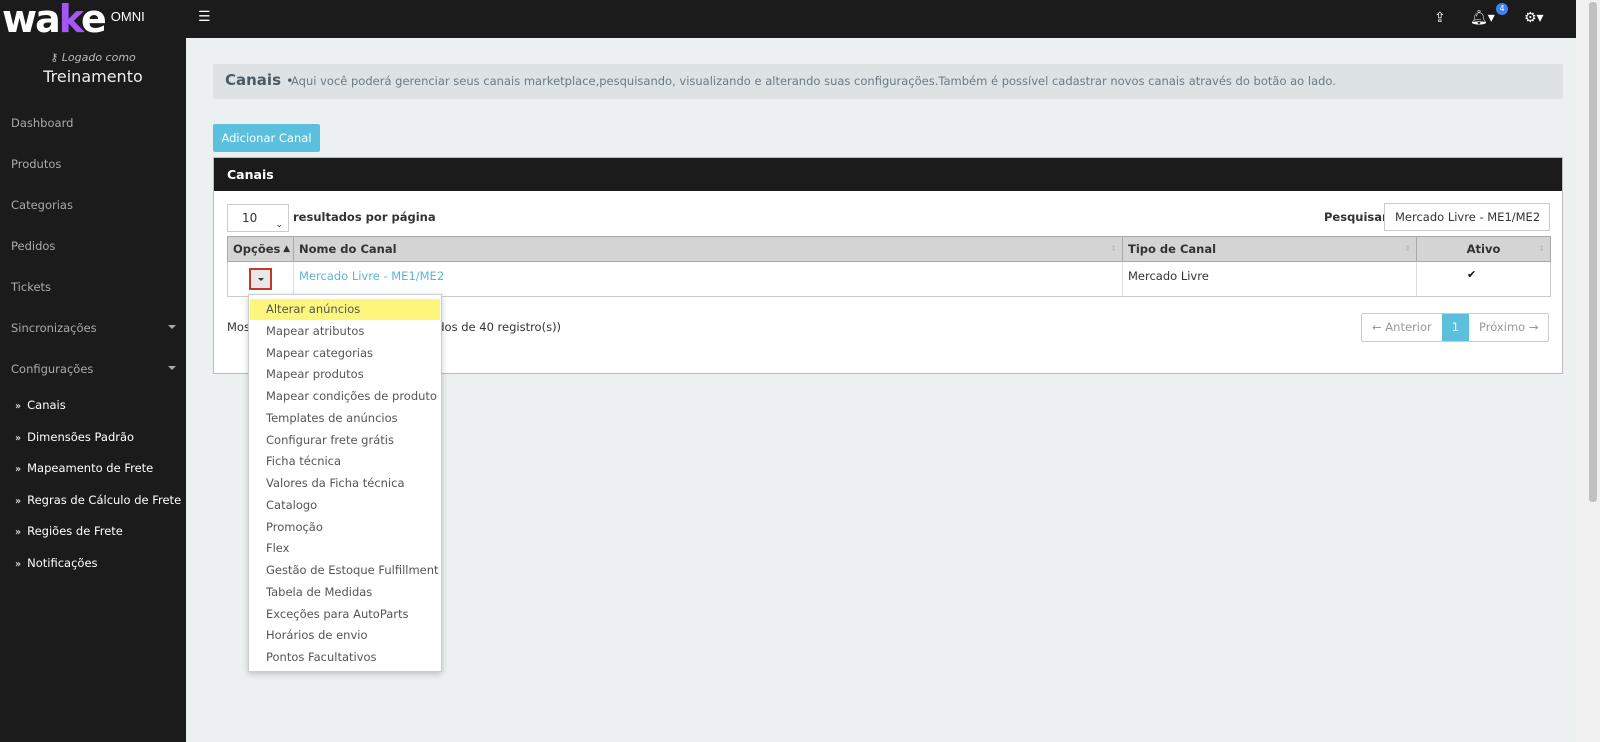 This screenshot has height=742, width=1600. I want to click on sidebar-subitem-mapeamento-frete: » Mapeamento de Frete, so click(84, 468).